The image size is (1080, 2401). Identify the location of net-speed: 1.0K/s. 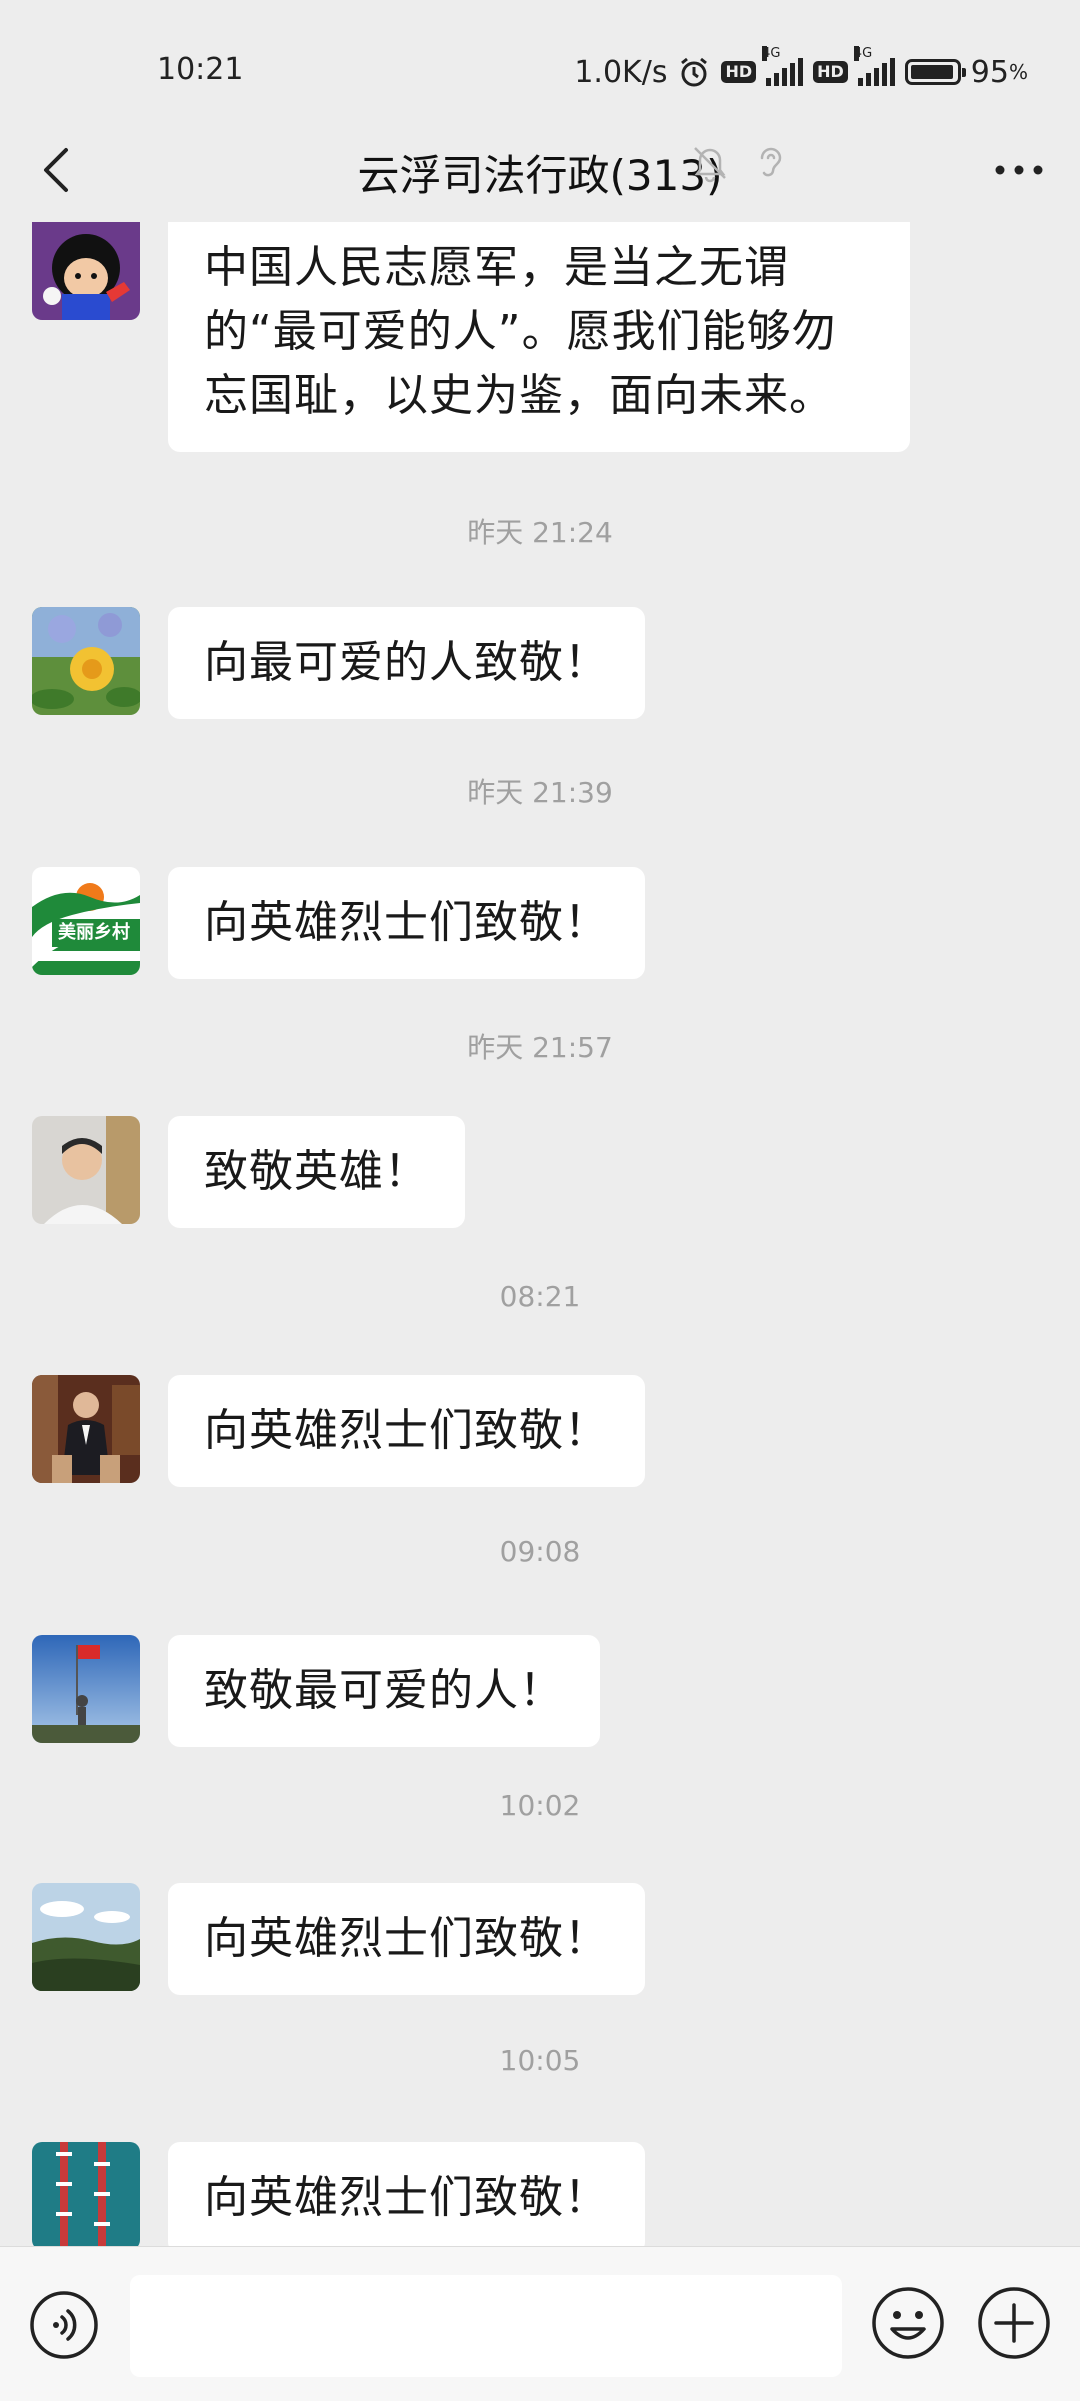
(621, 72).